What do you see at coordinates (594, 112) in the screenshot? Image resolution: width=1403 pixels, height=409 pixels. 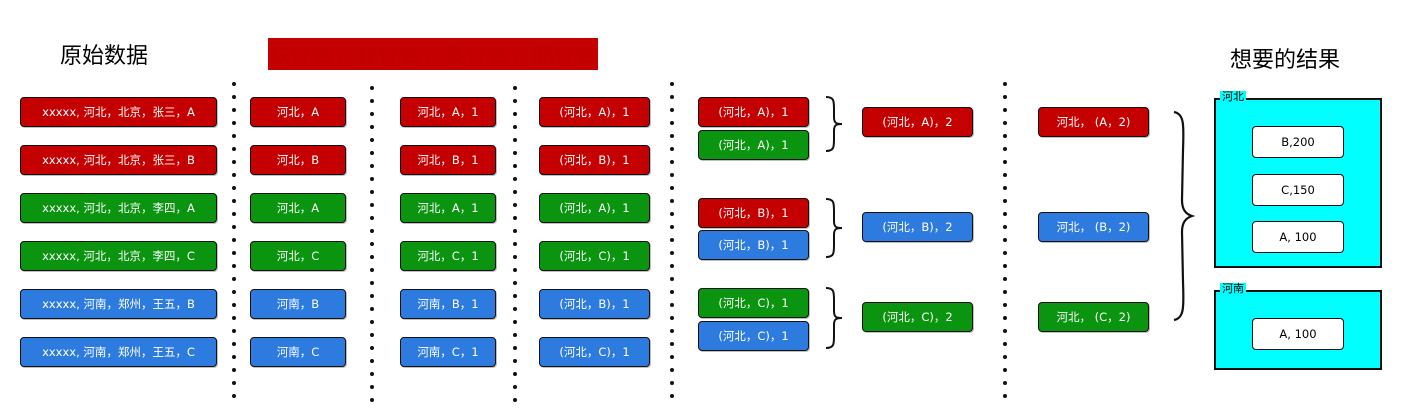 I see `step4-row-1: (河北，A)，1` at bounding box center [594, 112].